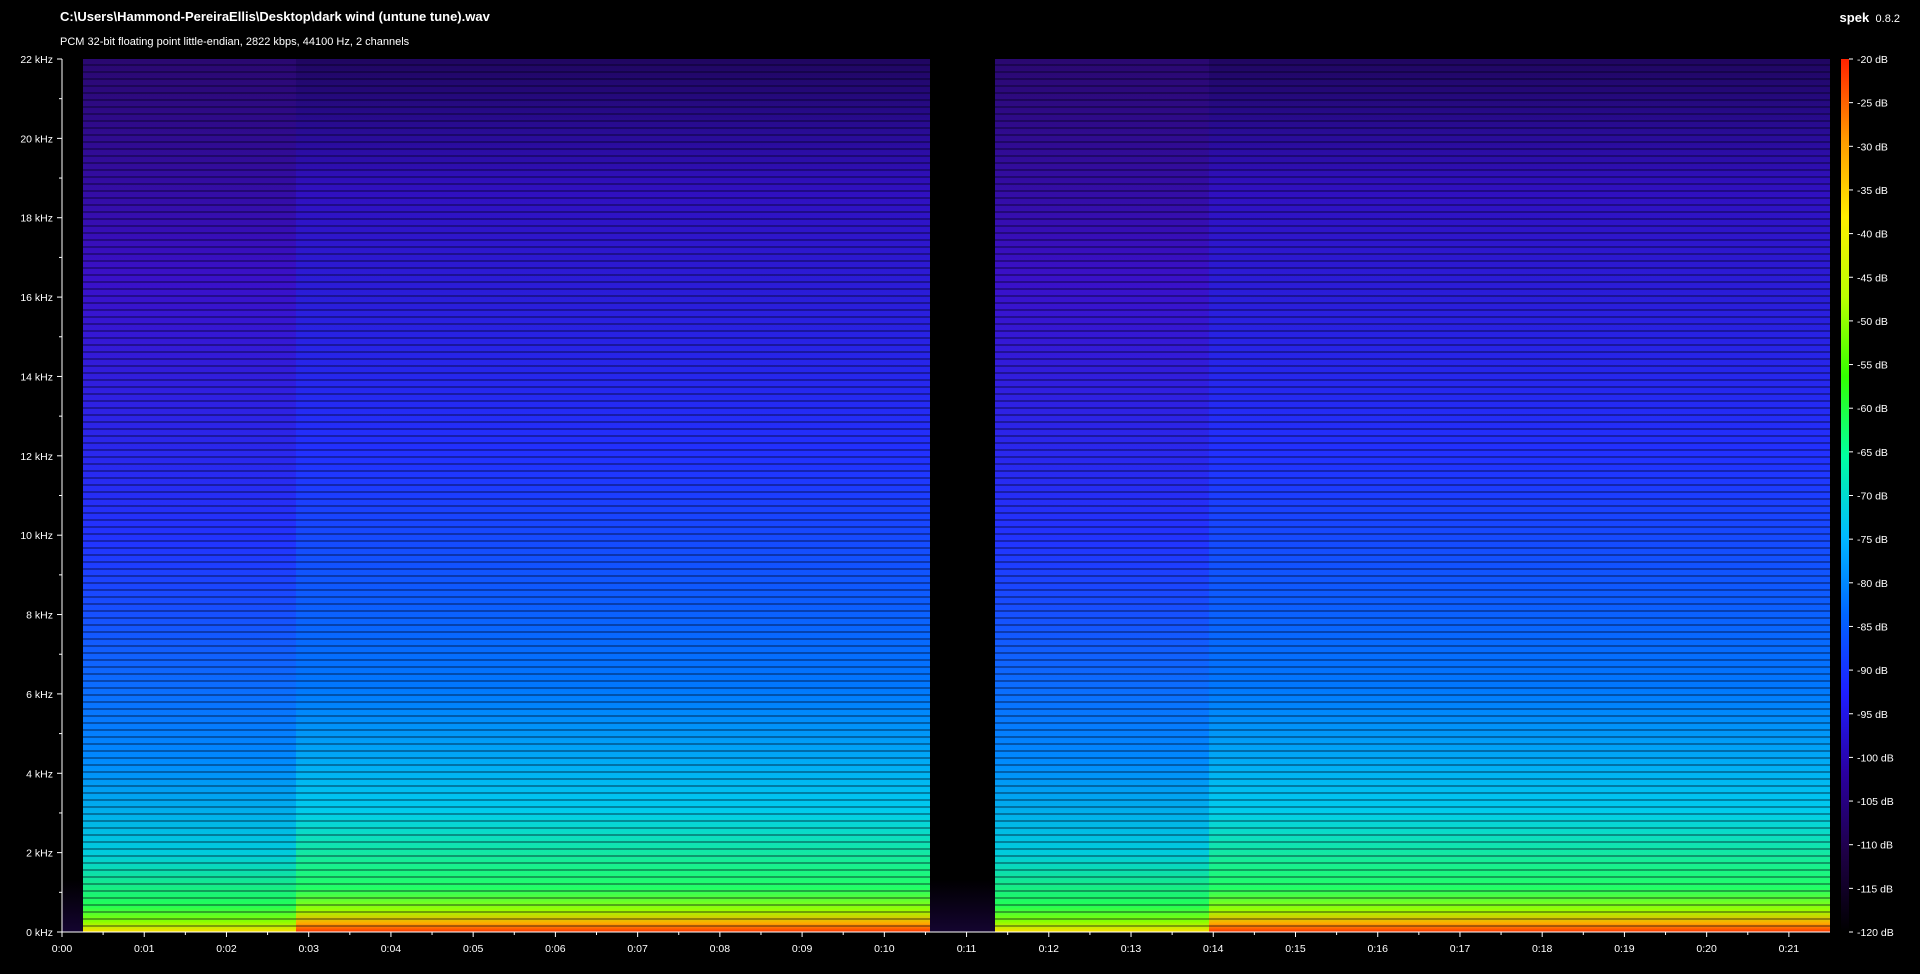 This screenshot has width=1920, height=974. What do you see at coordinates (1460, 949) in the screenshot?
I see `time-tick-label: 0:17` at bounding box center [1460, 949].